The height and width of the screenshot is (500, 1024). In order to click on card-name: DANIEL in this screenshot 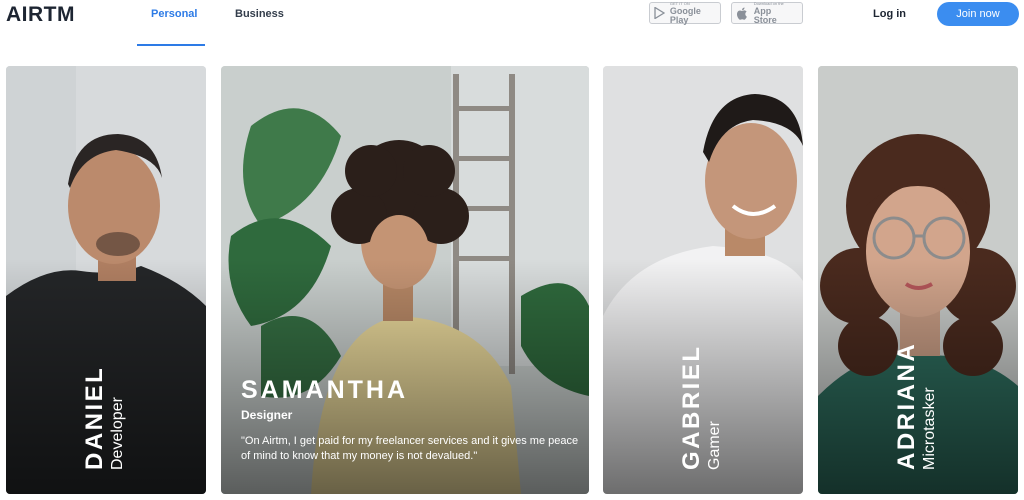, I will do `click(94, 417)`.